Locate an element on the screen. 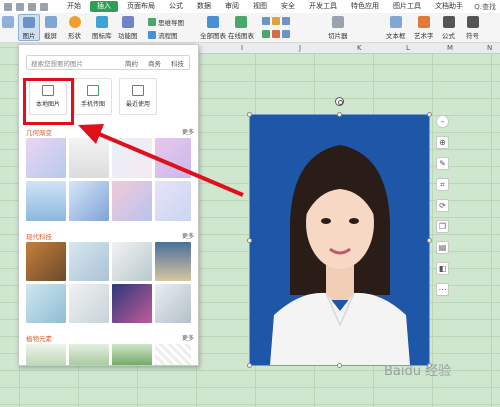 The height and width of the screenshot is (407, 500). tab-formula: 公式 is located at coordinates (176, 6).